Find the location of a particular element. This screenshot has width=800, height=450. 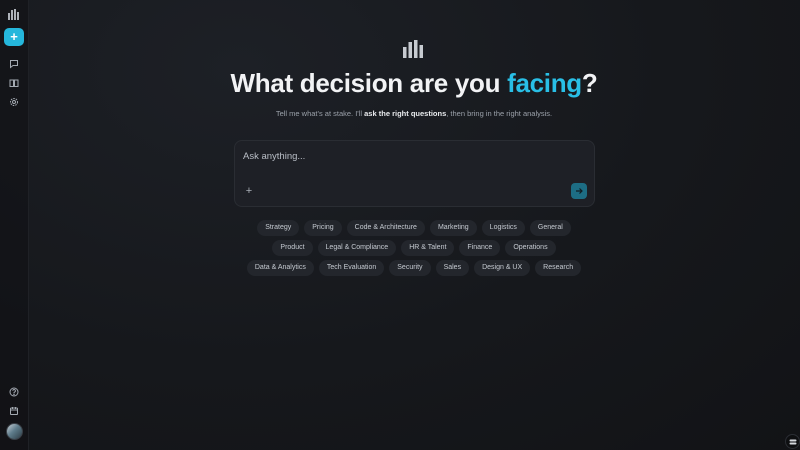

prompt-composer: + is located at coordinates (414, 173).